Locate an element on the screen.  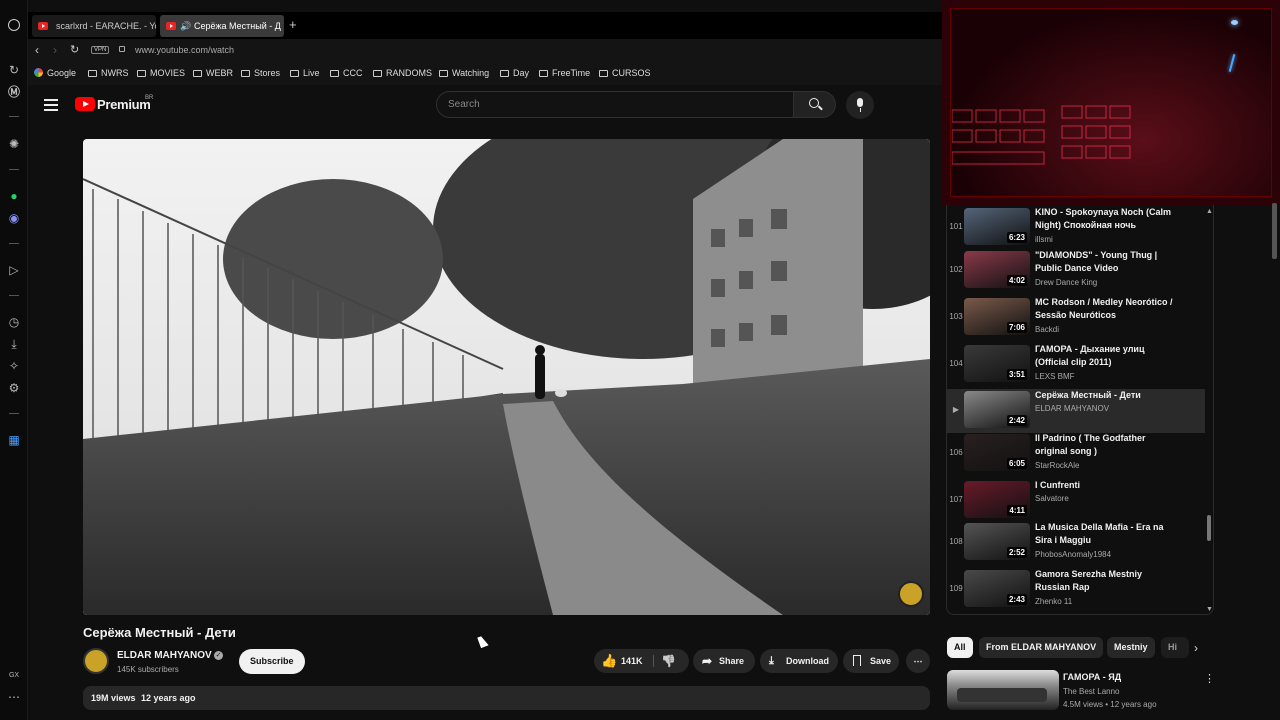
like-count: 141K is located at coordinates (632, 661).